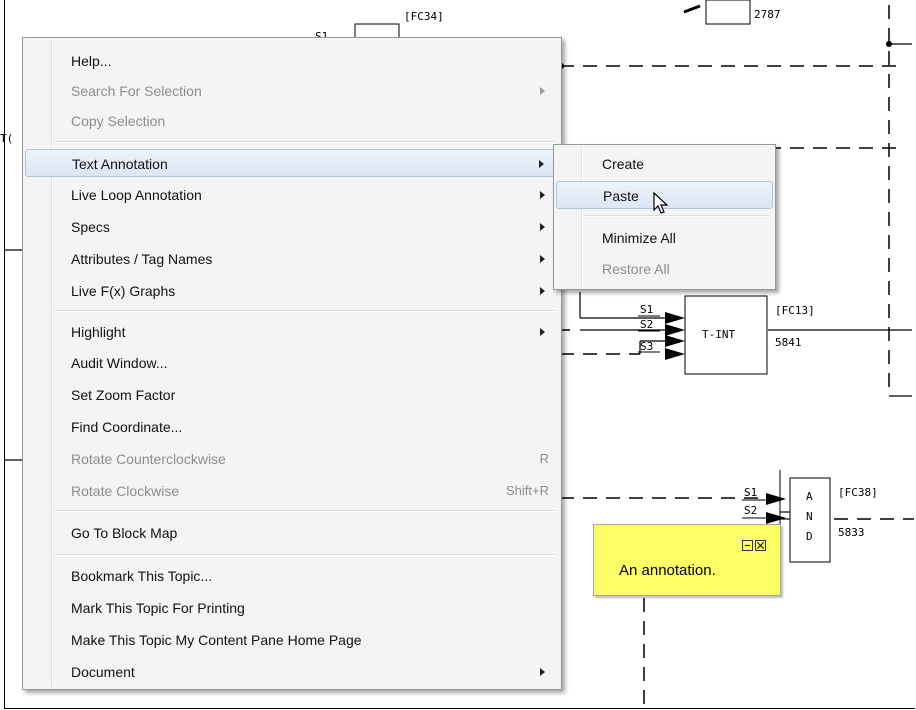 The width and height of the screenshot is (916, 710). What do you see at coordinates (750, 510) in the screenshot?
I see `and-input-s2: S2` at bounding box center [750, 510].